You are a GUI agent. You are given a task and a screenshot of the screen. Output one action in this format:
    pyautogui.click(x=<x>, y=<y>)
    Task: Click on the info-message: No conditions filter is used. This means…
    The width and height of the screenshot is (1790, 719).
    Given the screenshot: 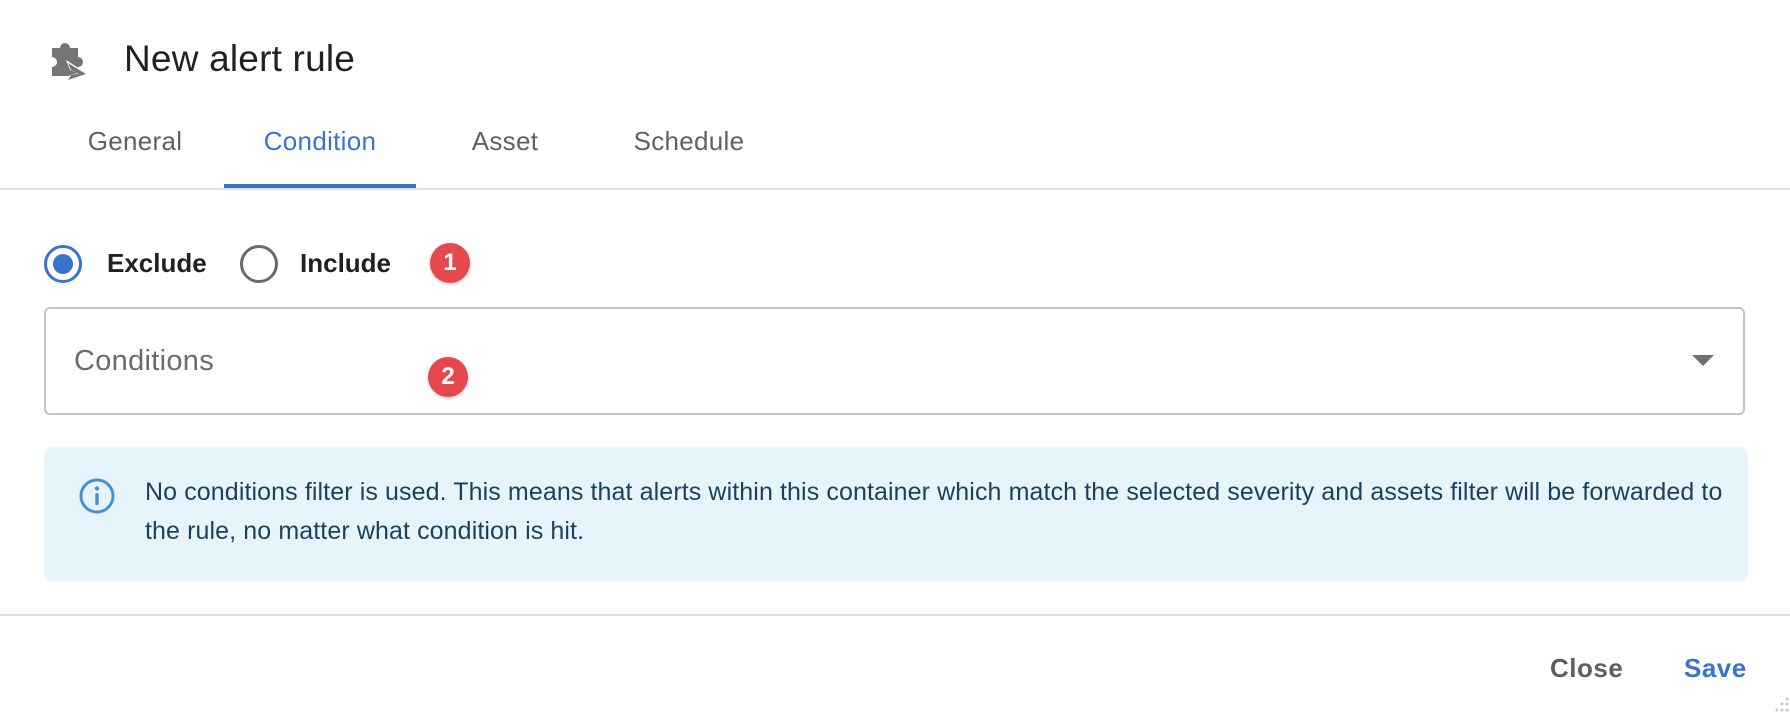 What is the action you would take?
    pyautogui.click(x=934, y=511)
    